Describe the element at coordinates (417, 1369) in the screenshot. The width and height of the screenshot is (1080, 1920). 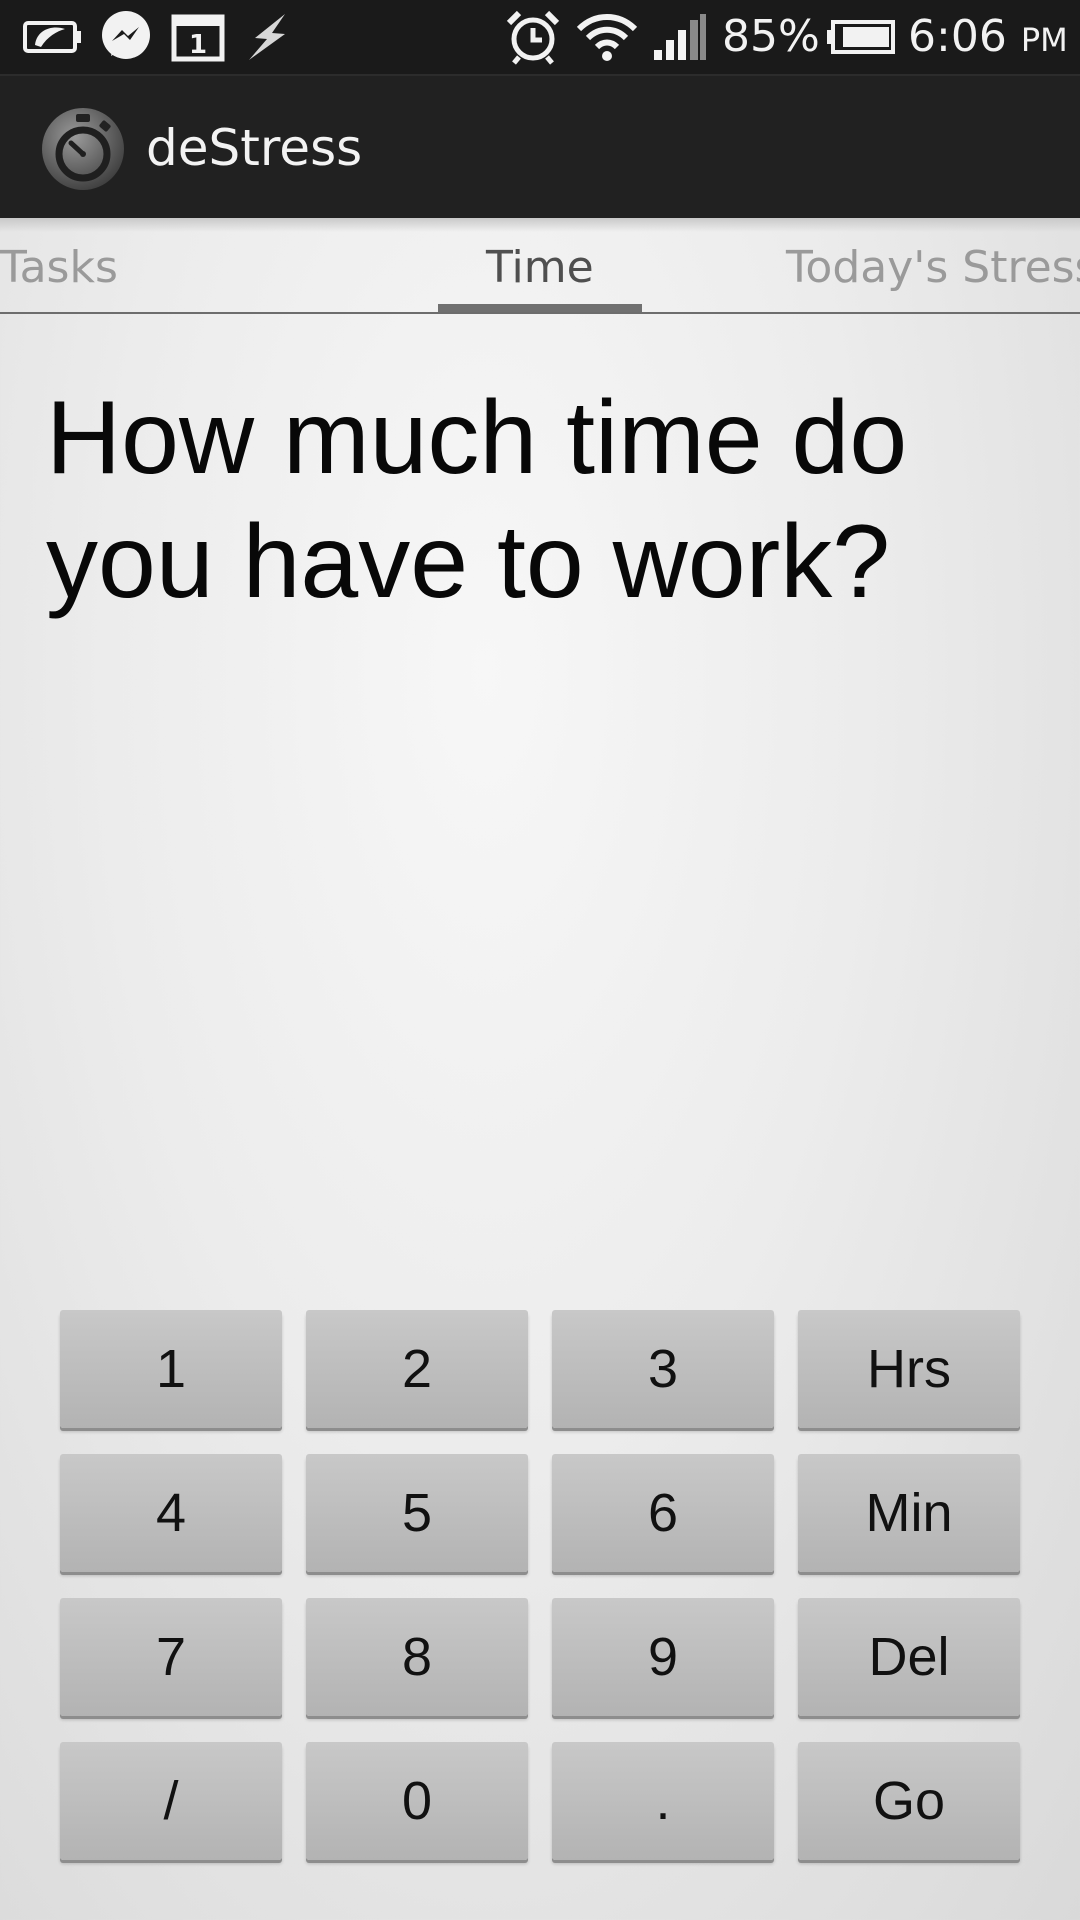
I see `key-2: 2` at that location.